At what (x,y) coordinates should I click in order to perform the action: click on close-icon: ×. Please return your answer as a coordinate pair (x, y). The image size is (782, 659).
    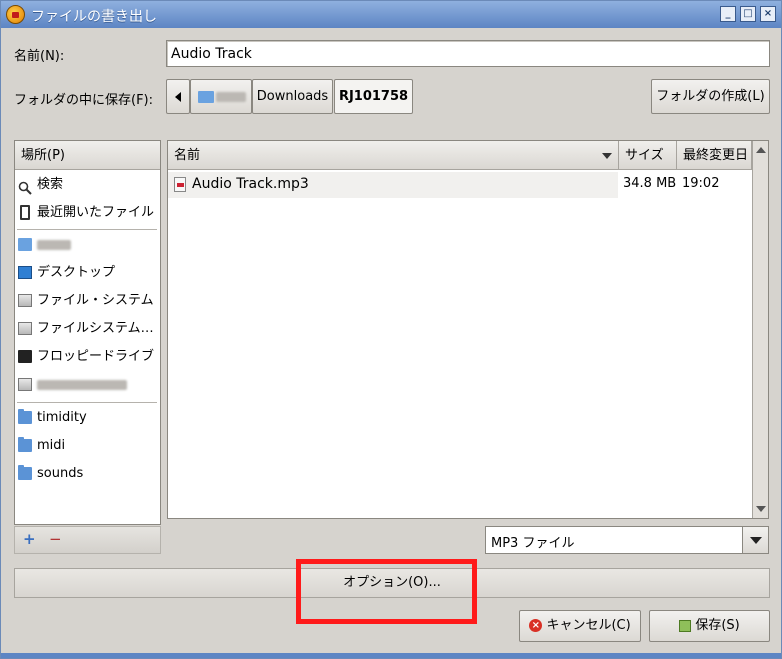
    Looking at the image, I should click on (768, 14).